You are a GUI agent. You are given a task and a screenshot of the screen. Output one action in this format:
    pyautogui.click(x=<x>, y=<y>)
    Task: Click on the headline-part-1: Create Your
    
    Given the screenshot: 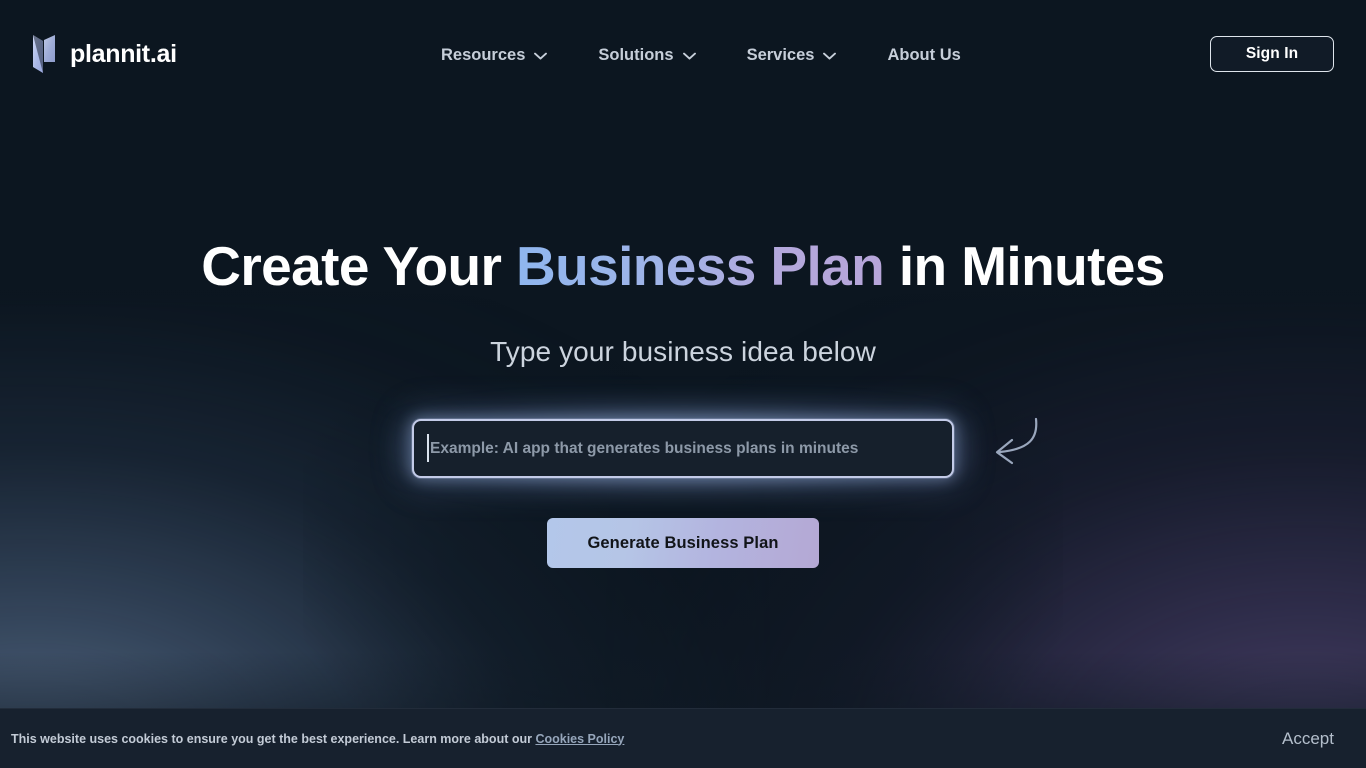 What is the action you would take?
    pyautogui.click(x=358, y=266)
    